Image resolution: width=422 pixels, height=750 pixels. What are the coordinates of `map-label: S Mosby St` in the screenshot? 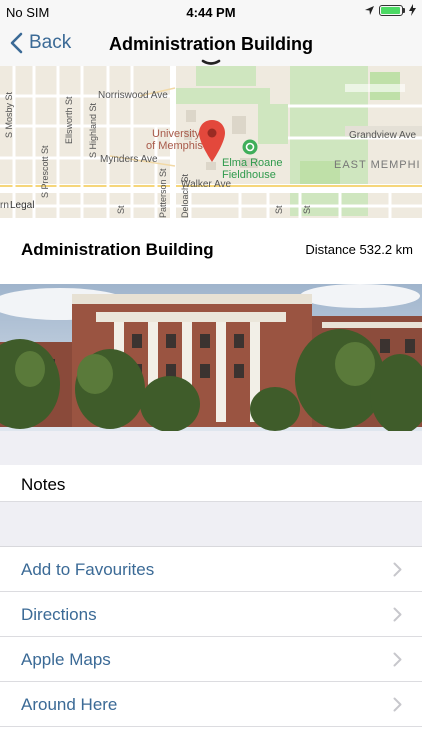 It's located at (9, 114).